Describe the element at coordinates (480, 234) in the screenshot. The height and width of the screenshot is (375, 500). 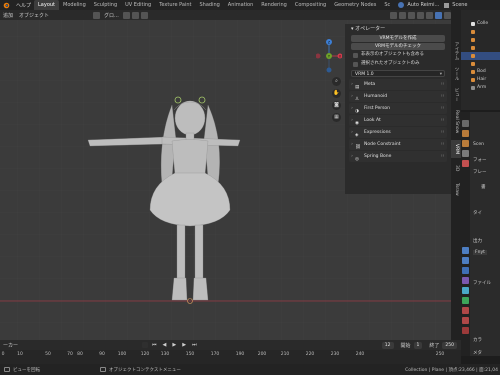
I see `properties-editor: Scen フォー フレー 書 タイ 出力 Fnyt ファイル カラ メタ` at that location.